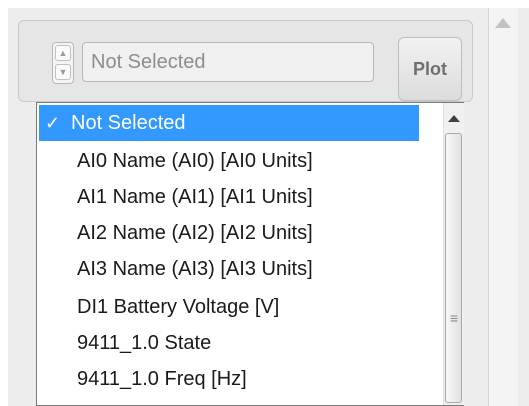 The height and width of the screenshot is (406, 529). I want to click on scrollbar-thumb: ≡, so click(453, 268).